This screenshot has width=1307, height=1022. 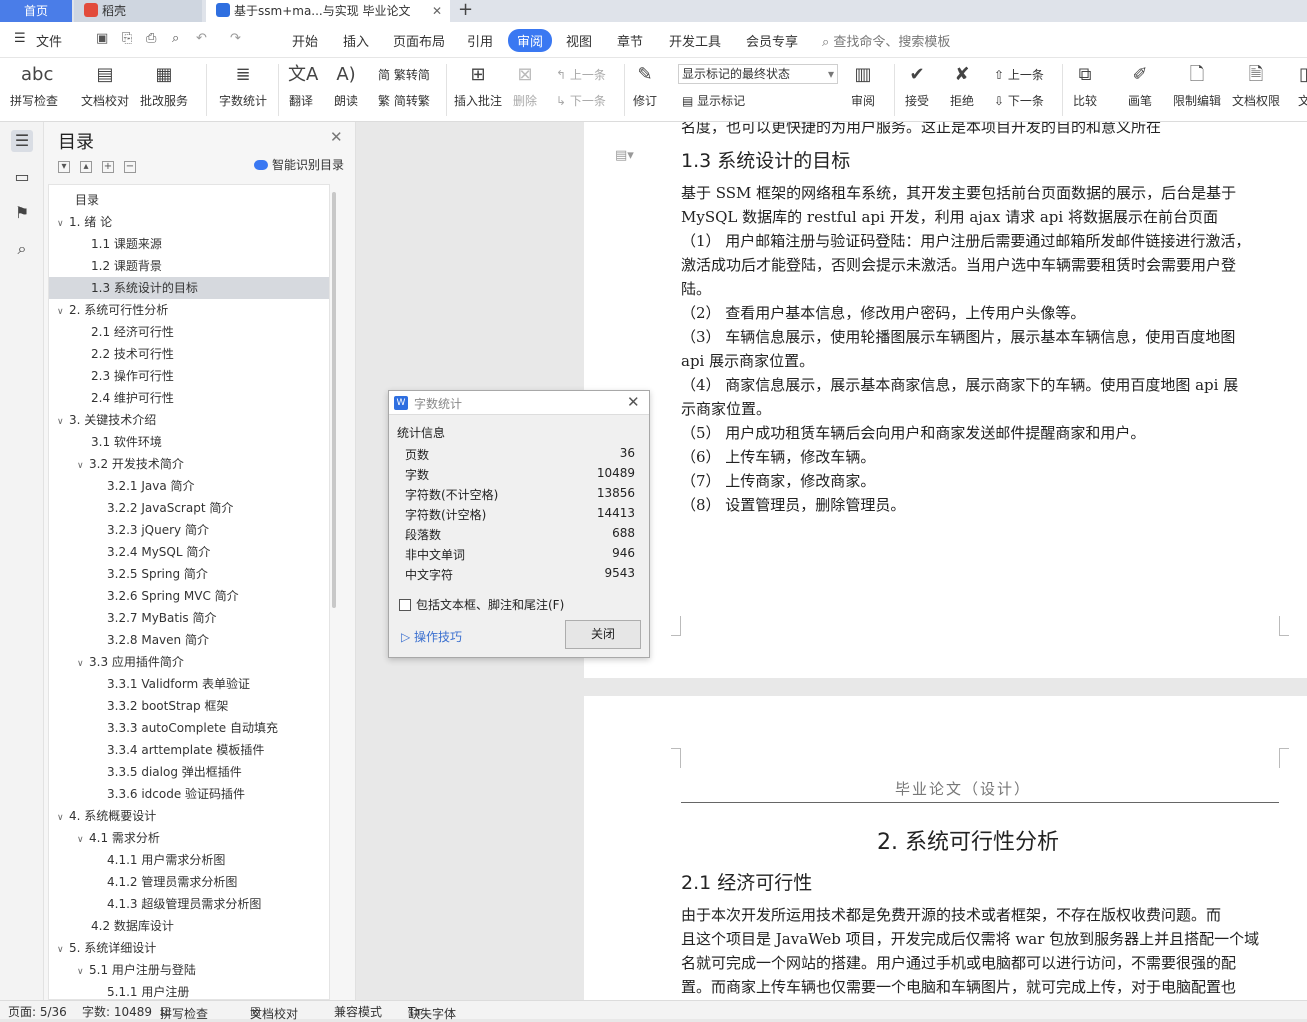 I want to click on toc-item: 3.3.5 dialog 弹出框插件, so click(x=189, y=772).